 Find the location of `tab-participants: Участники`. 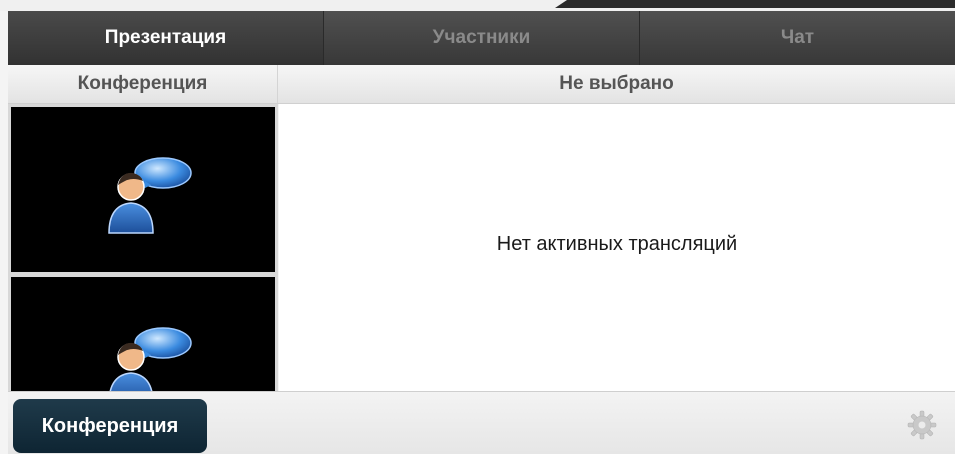

tab-participants: Участники is located at coordinates (482, 38).